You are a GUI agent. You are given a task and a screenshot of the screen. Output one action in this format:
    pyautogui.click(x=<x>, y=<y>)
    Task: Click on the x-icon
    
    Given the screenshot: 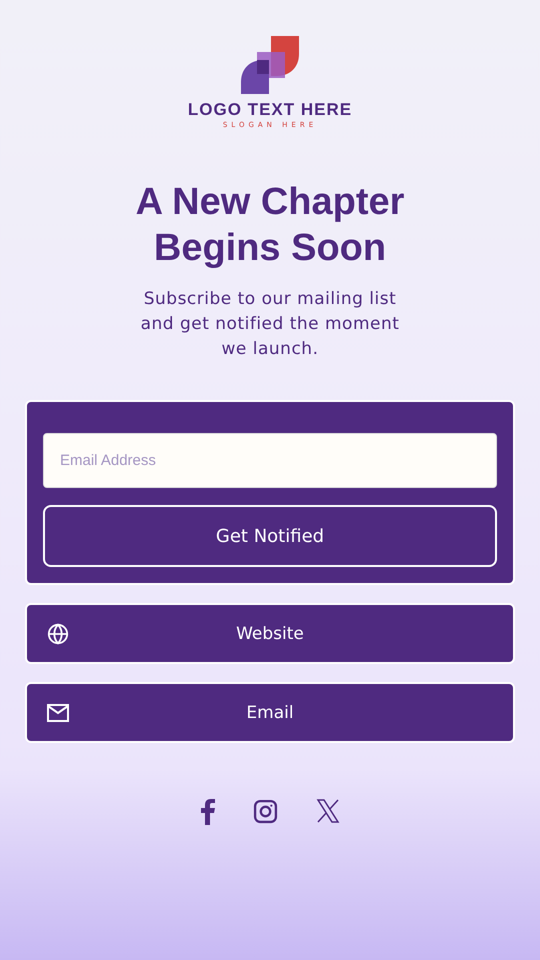 What is the action you would take?
    pyautogui.click(x=328, y=811)
    